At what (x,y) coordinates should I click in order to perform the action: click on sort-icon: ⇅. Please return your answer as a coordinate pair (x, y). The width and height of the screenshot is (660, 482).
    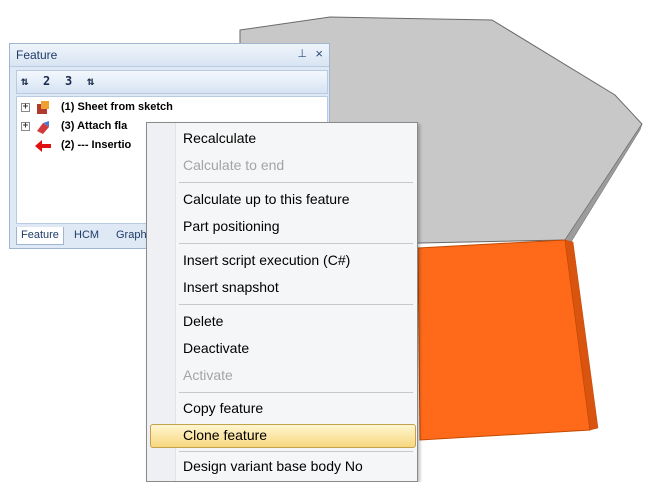
    Looking at the image, I should click on (24, 82).